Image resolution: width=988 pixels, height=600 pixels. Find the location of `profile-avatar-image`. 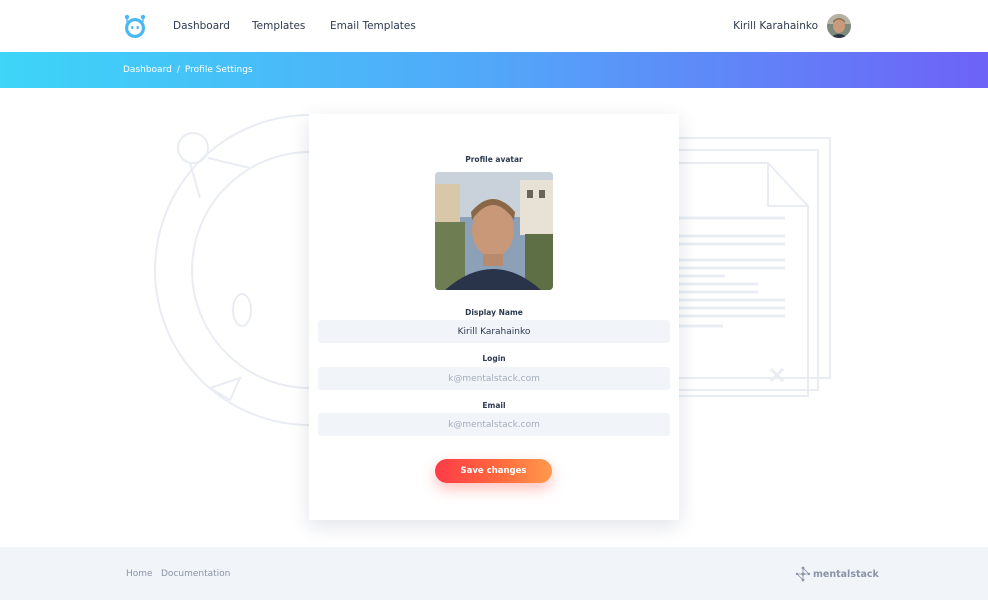

profile-avatar-image is located at coordinates (494, 231).